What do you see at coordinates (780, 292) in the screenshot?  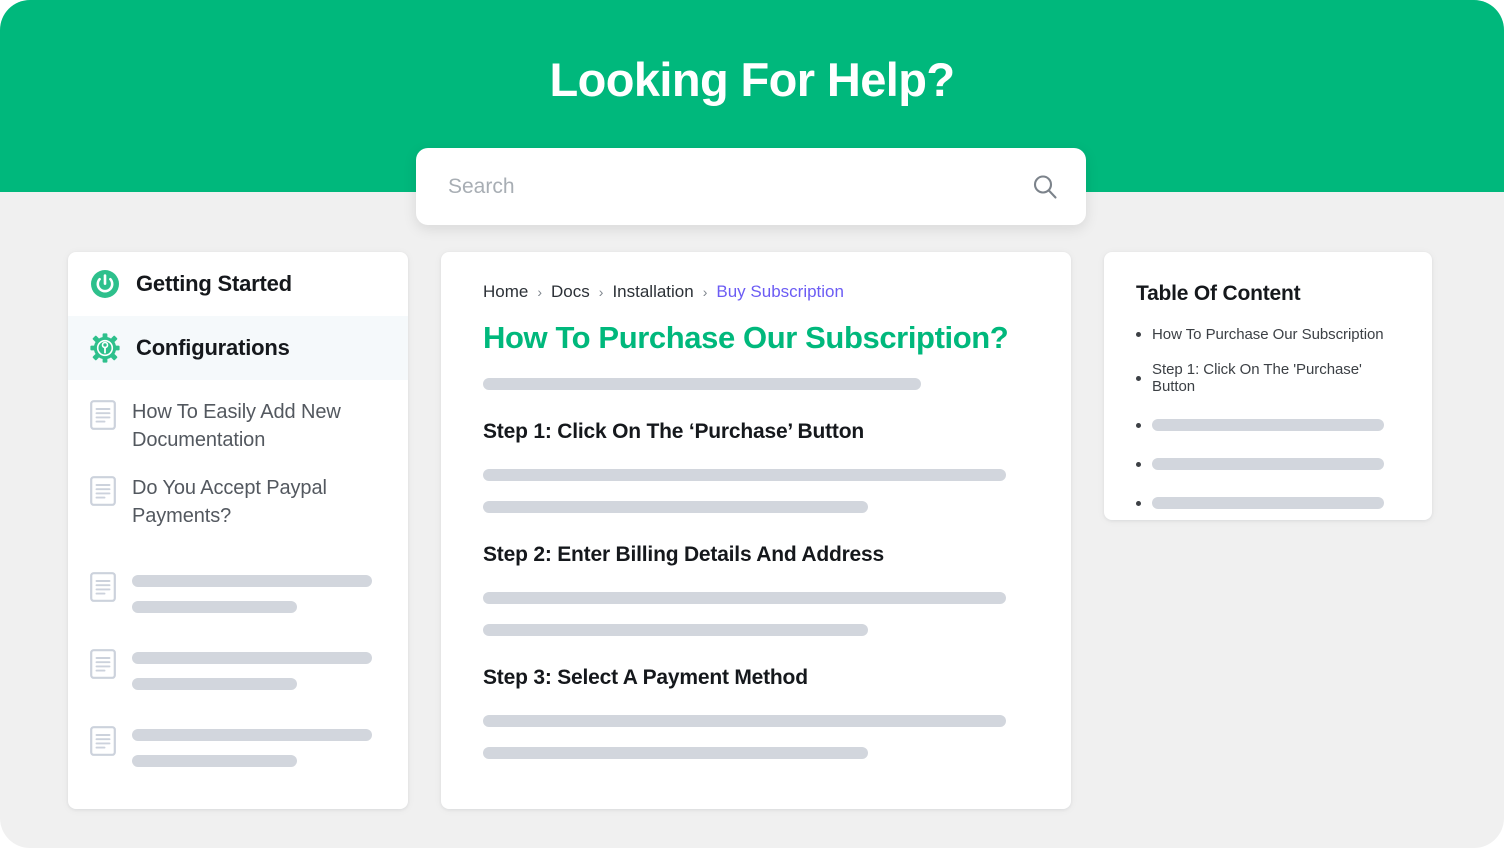 I see `breadcrumb-item-buy-subscription: Buy Subscription` at bounding box center [780, 292].